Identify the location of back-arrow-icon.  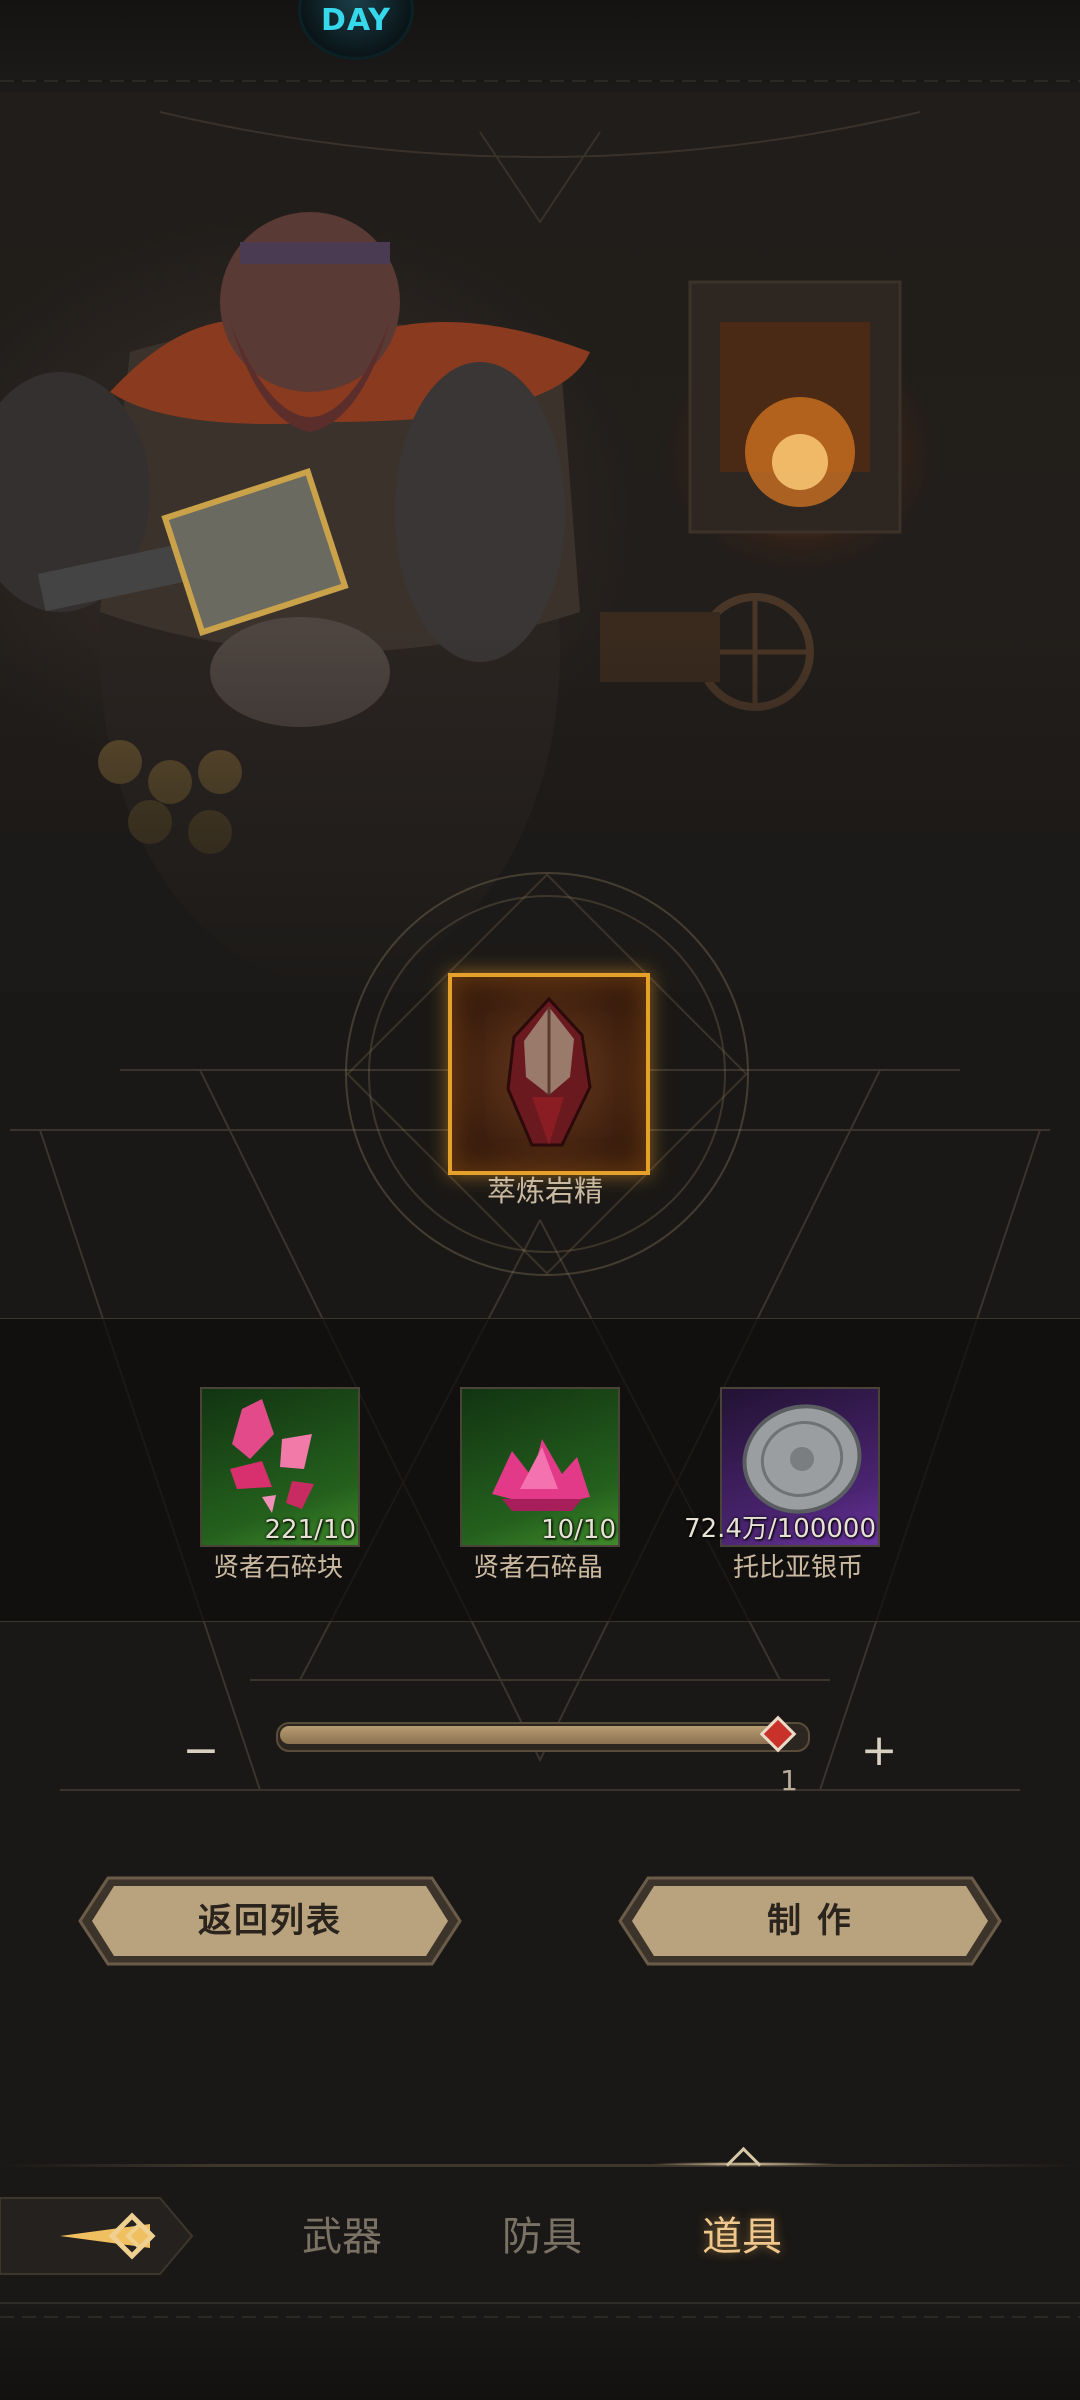
(97, 2236).